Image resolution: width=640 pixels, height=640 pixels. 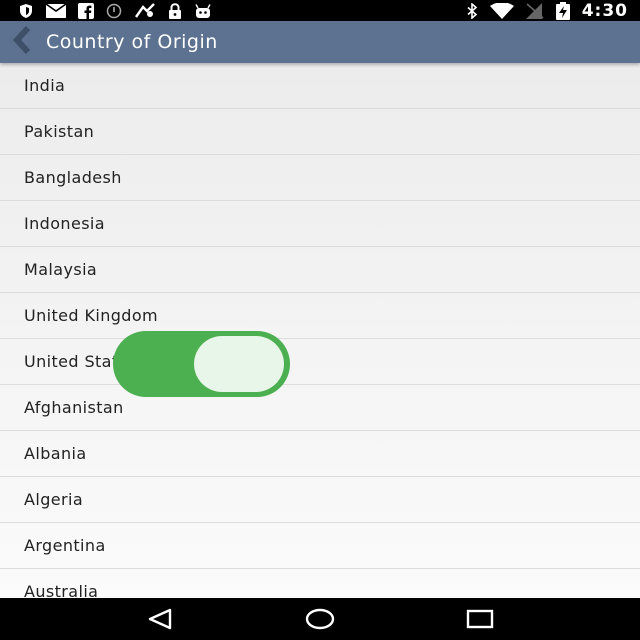 I want to click on sync-icon, so click(x=114, y=11).